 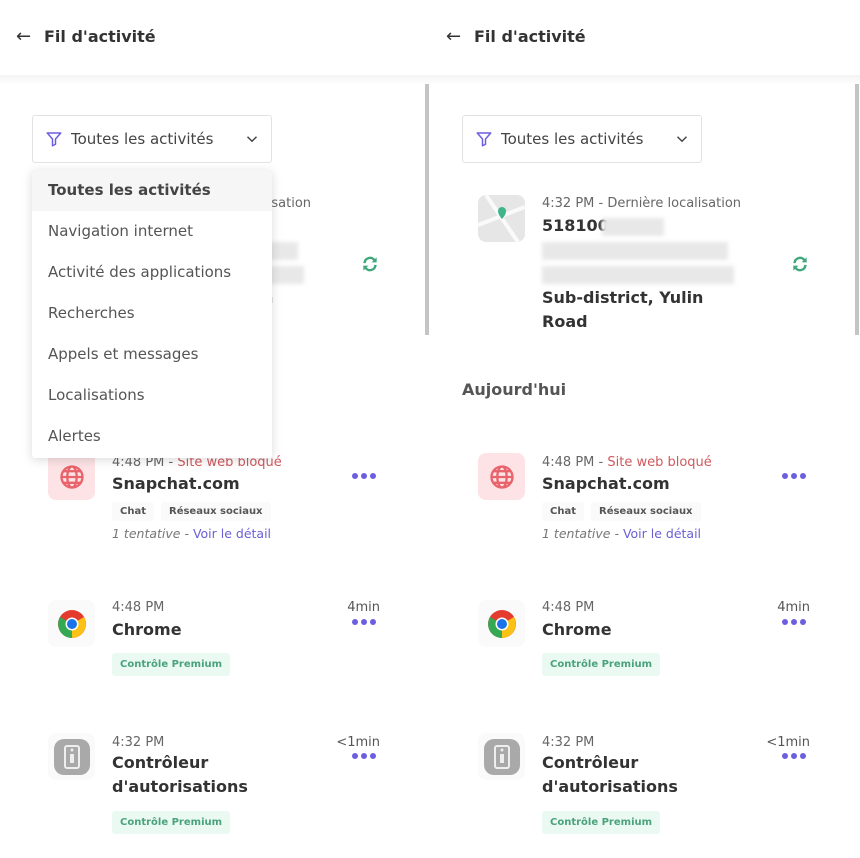 What do you see at coordinates (152, 190) in the screenshot?
I see `option-all: Toutes les activités` at bounding box center [152, 190].